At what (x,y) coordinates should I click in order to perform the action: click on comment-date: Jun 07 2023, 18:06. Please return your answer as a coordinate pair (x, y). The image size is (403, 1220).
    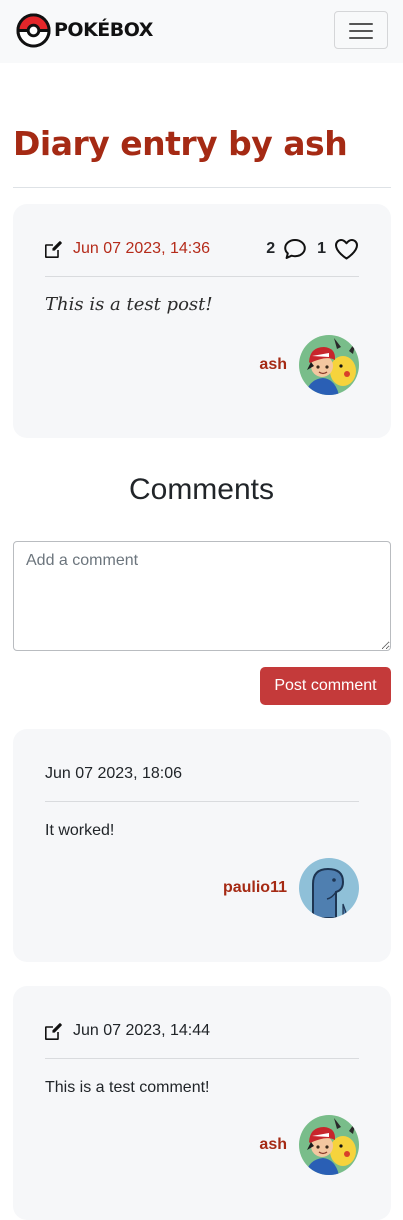
    Looking at the image, I should click on (114, 773).